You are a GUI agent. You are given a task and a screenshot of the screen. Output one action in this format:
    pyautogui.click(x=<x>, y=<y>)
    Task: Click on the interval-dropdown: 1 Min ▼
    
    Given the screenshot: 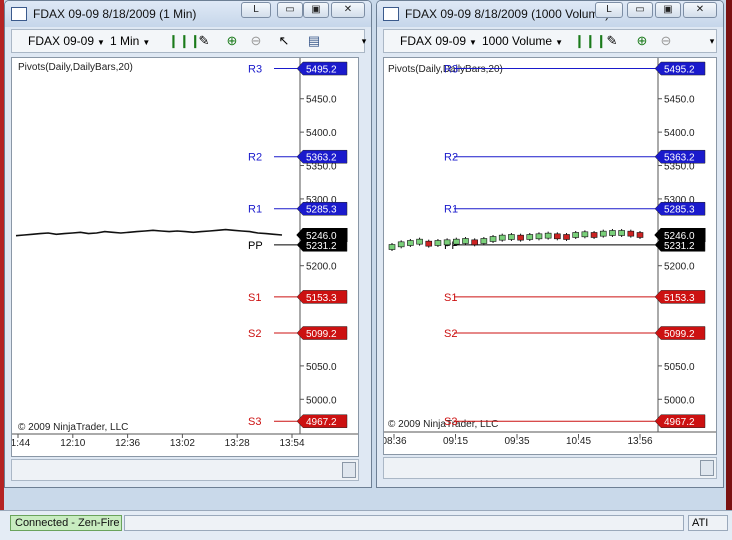 What is the action you would take?
    pyautogui.click(x=130, y=41)
    